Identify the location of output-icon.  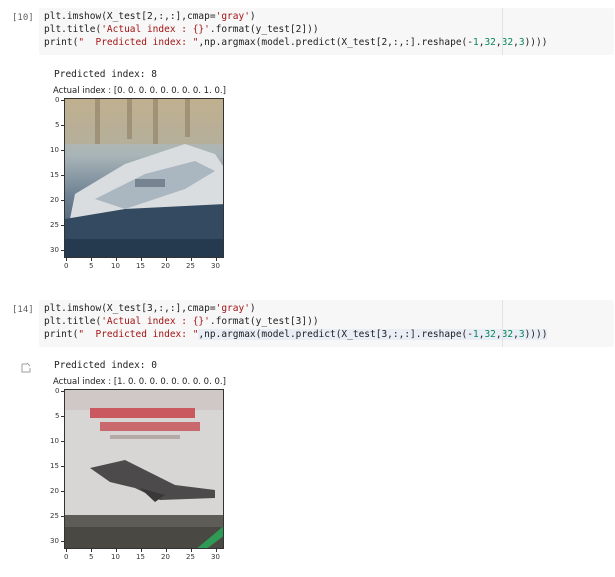
(26, 368).